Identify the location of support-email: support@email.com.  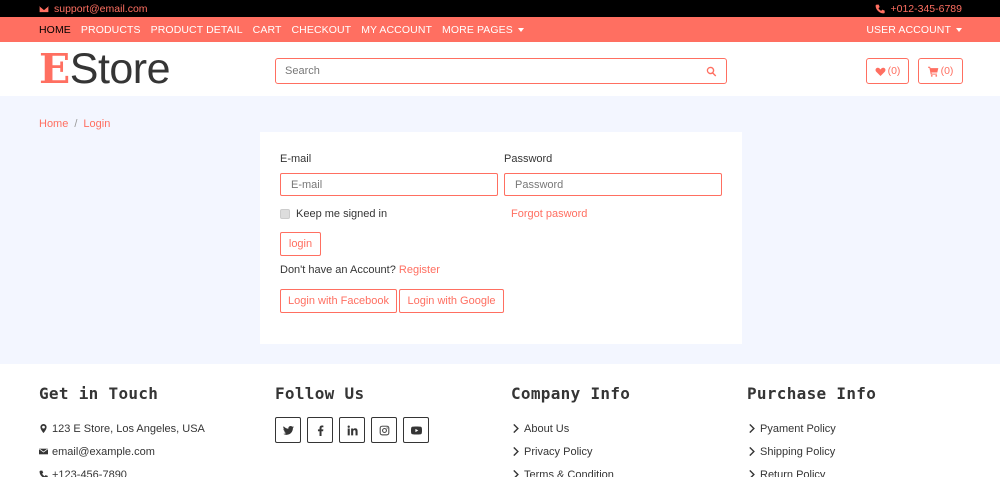
(93, 9).